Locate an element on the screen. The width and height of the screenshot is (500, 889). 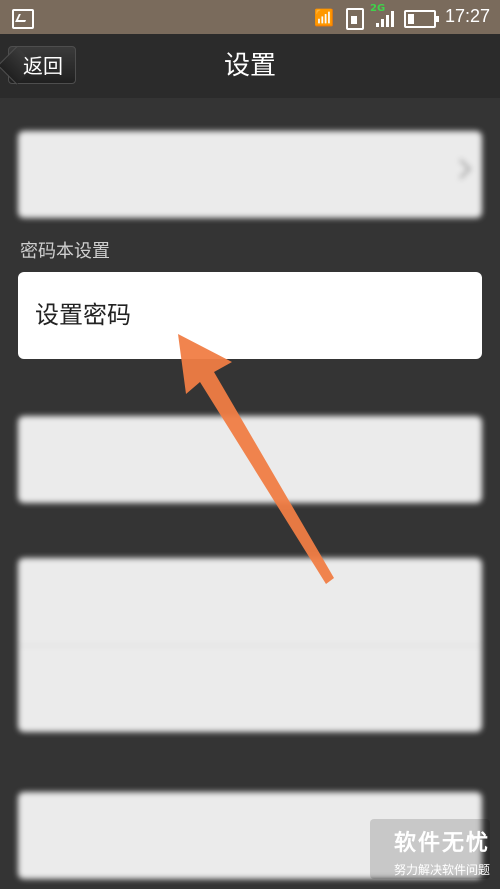
wifi-icon: 📶 is located at coordinates (324, 17).